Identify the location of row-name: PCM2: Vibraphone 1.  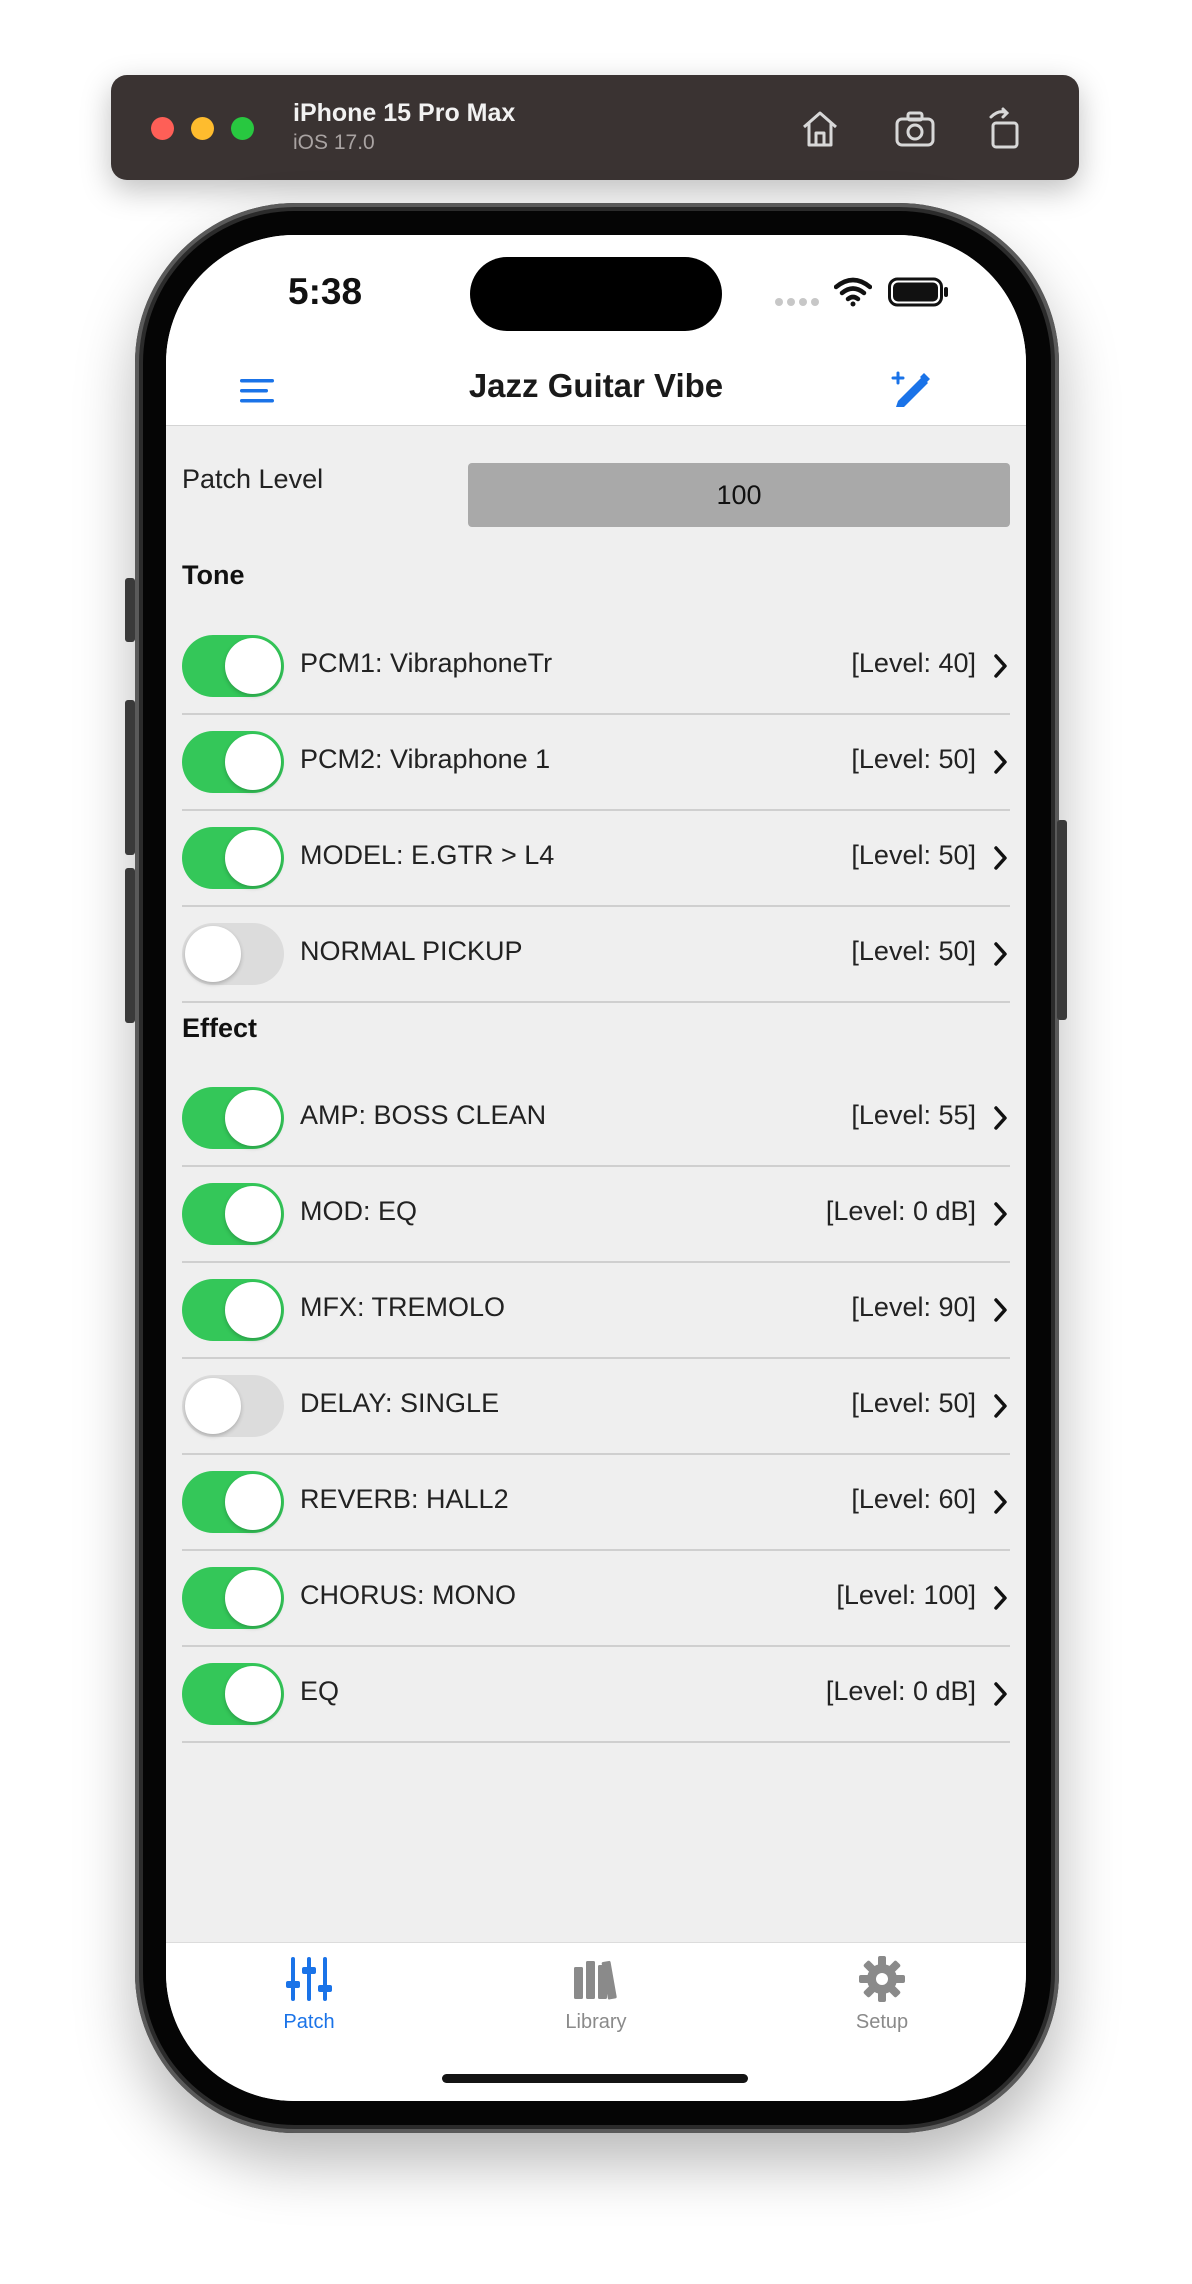
(425, 759).